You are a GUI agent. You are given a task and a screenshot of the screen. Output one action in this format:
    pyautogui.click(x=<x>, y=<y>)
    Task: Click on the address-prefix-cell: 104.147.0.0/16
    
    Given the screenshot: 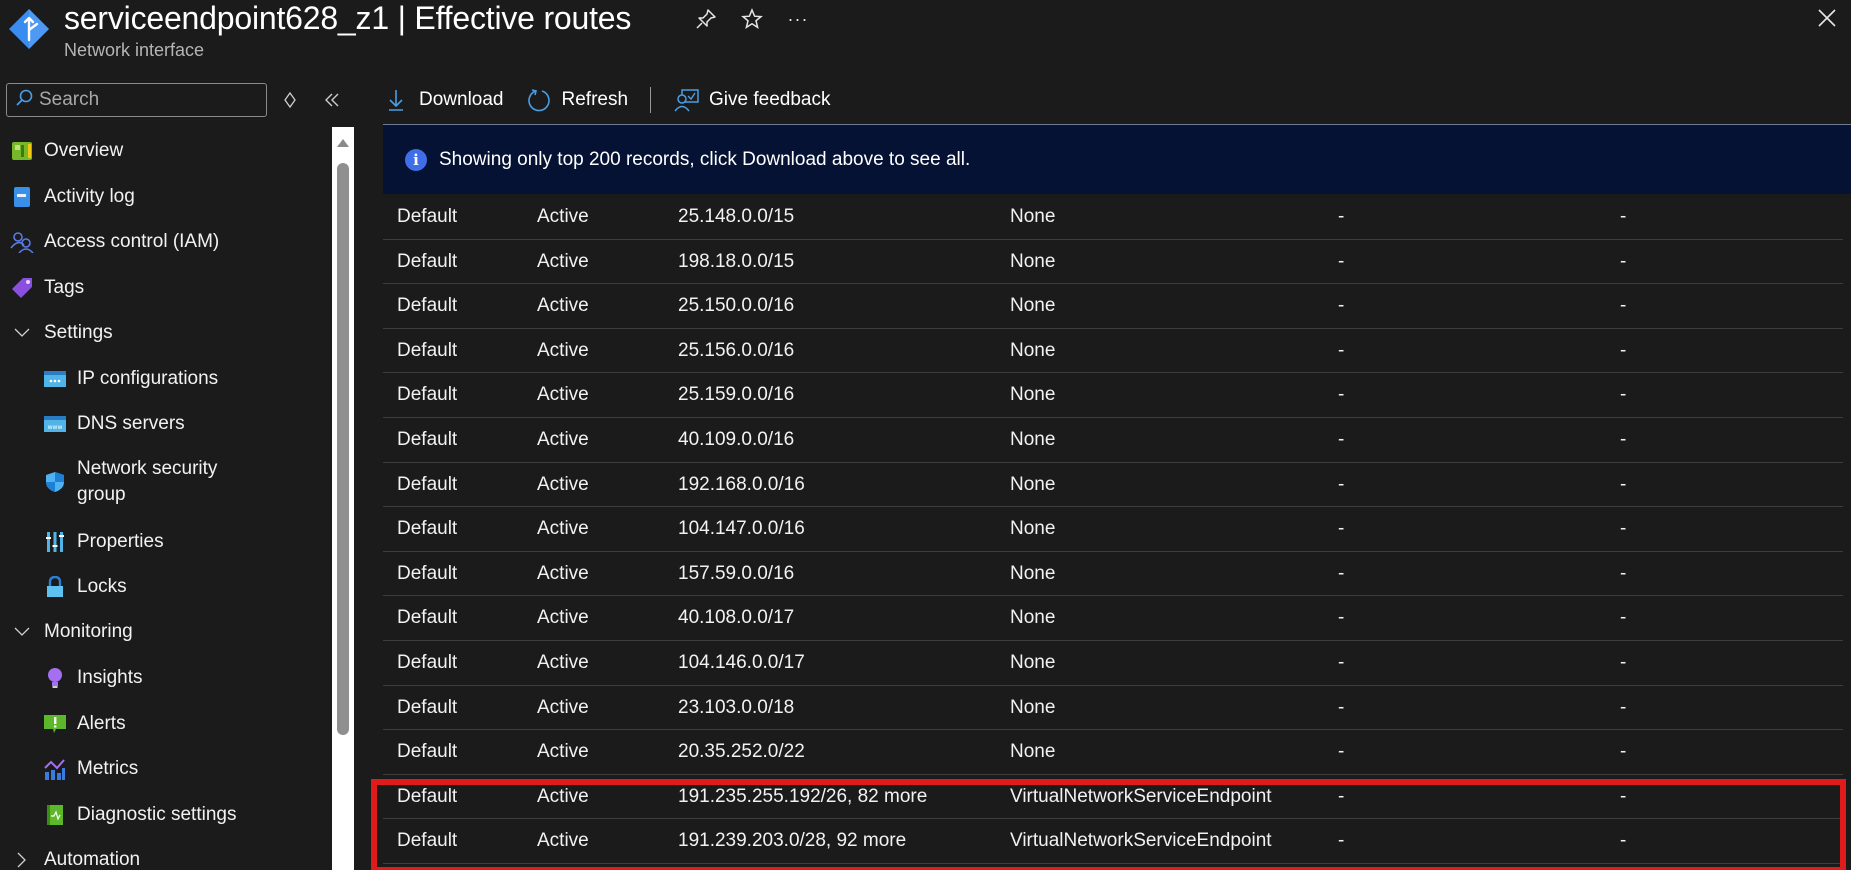 What is the action you would take?
    pyautogui.click(x=741, y=529)
    